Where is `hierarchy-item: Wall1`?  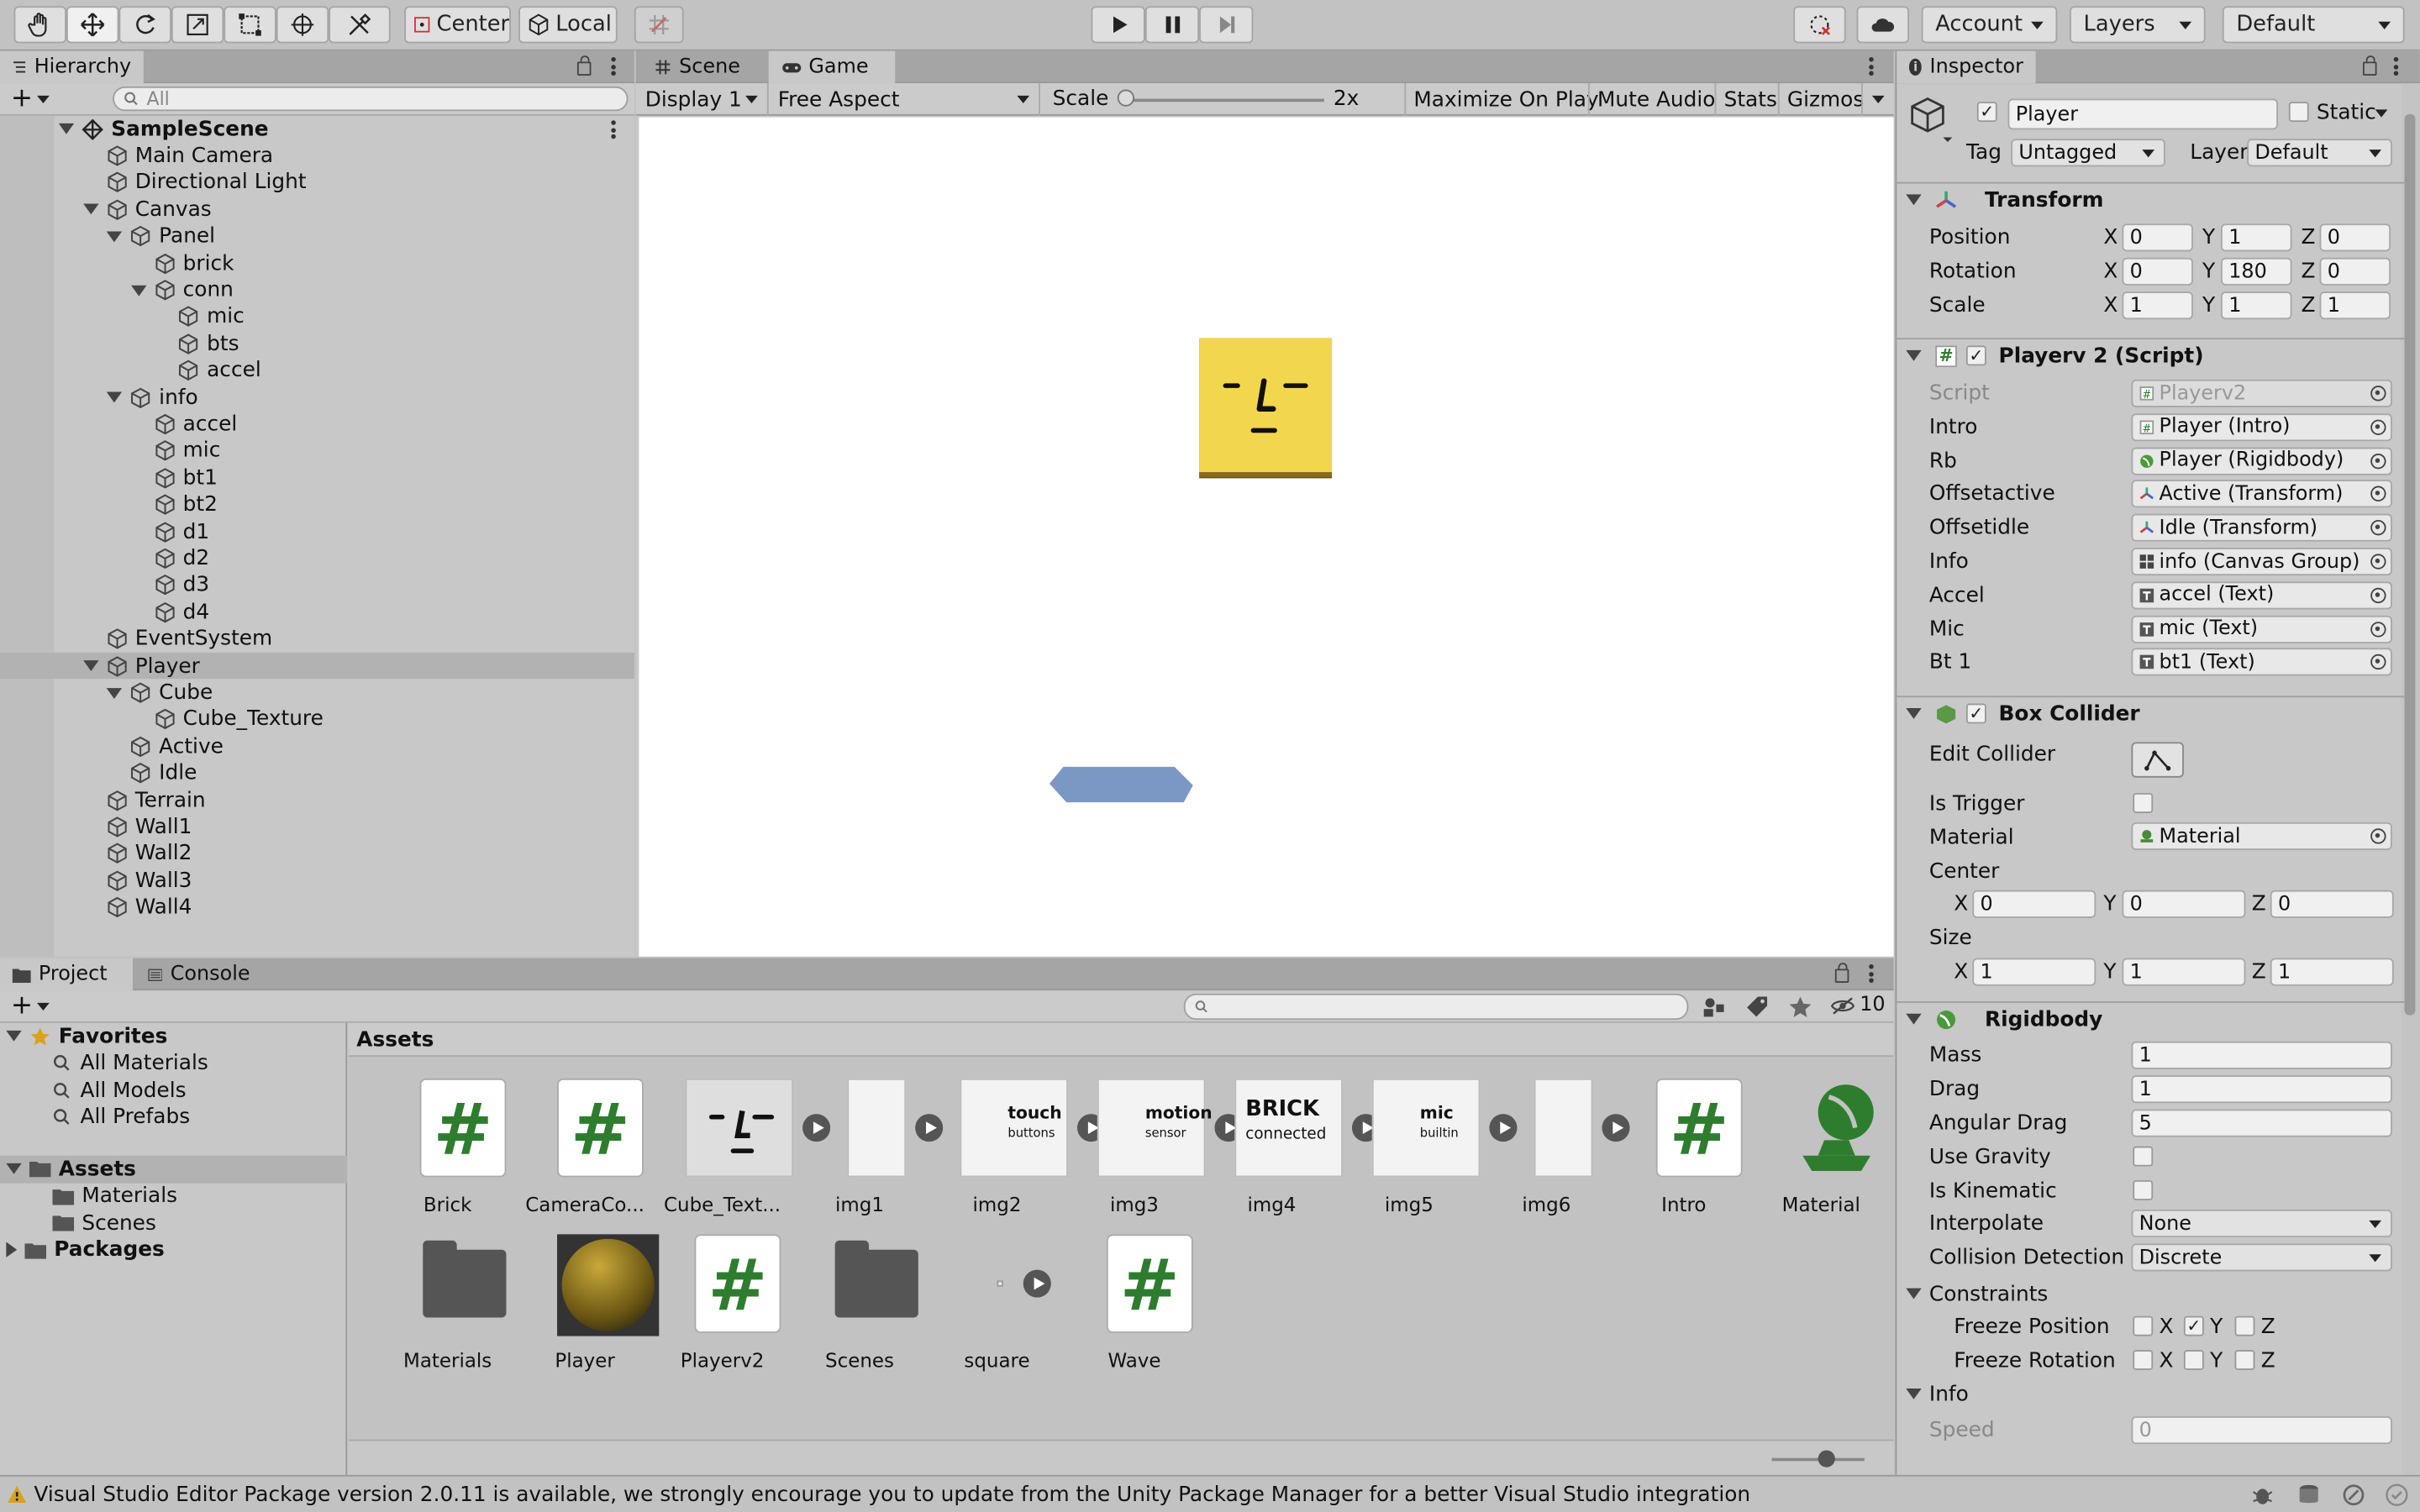
hierarchy-item: Wall1 is located at coordinates (137, 827).